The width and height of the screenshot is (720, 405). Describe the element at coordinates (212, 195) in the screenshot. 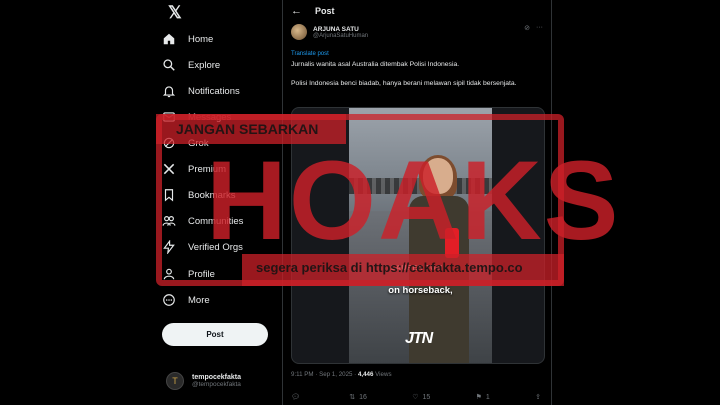

I see `sidebar-item-label: Bookmarks` at that location.